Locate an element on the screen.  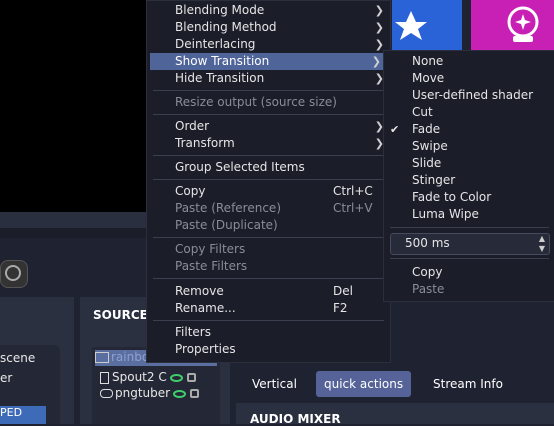
tab-quick-actions: quick actions is located at coordinates (364, 384).